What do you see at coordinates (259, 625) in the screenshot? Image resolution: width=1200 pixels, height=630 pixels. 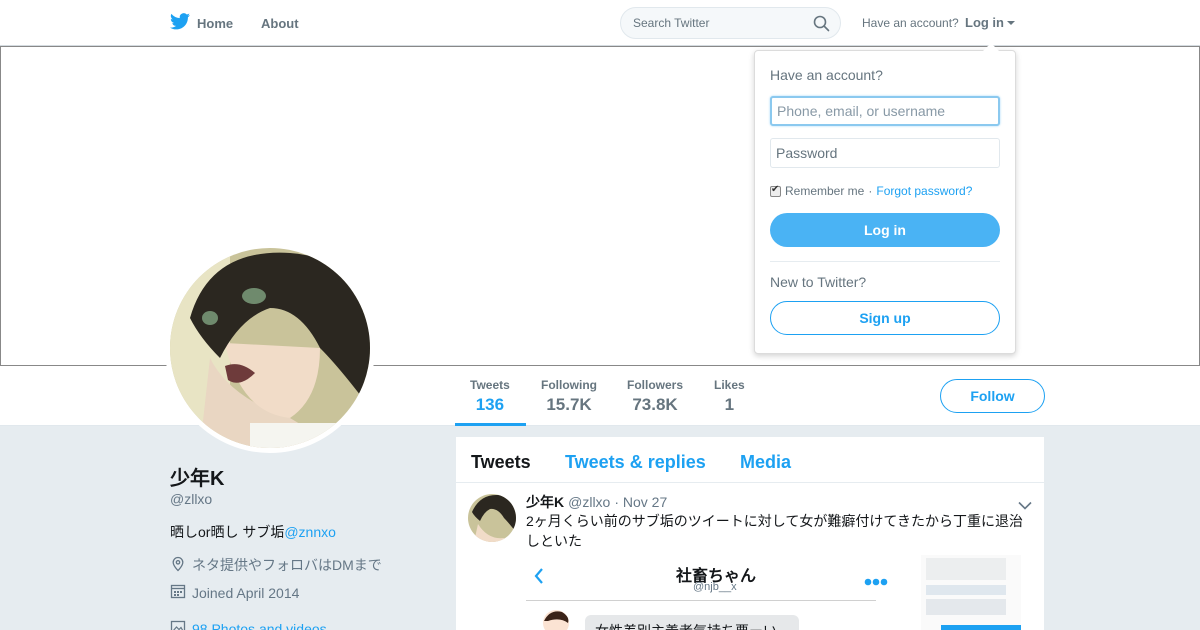 I see `photos-text: 98 Photos and videos` at bounding box center [259, 625].